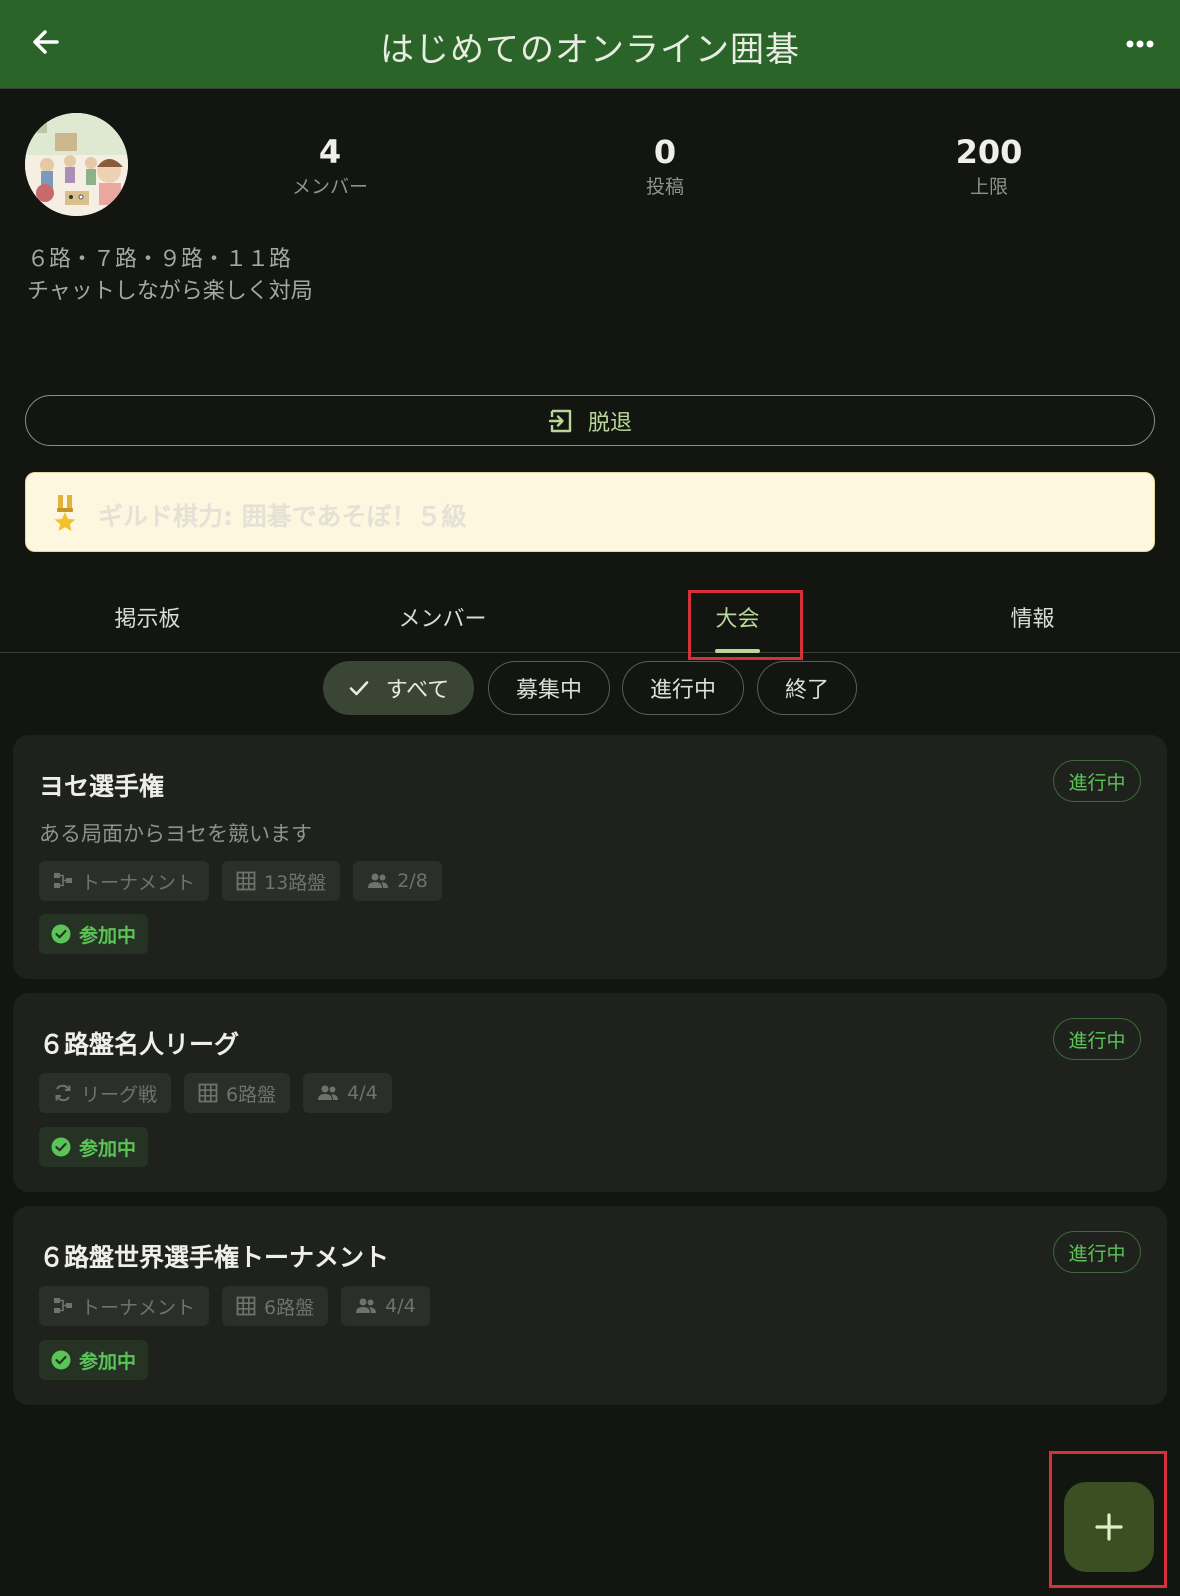  What do you see at coordinates (139, 1044) in the screenshot?
I see `tournament-title: ６路盤名人リーグ` at bounding box center [139, 1044].